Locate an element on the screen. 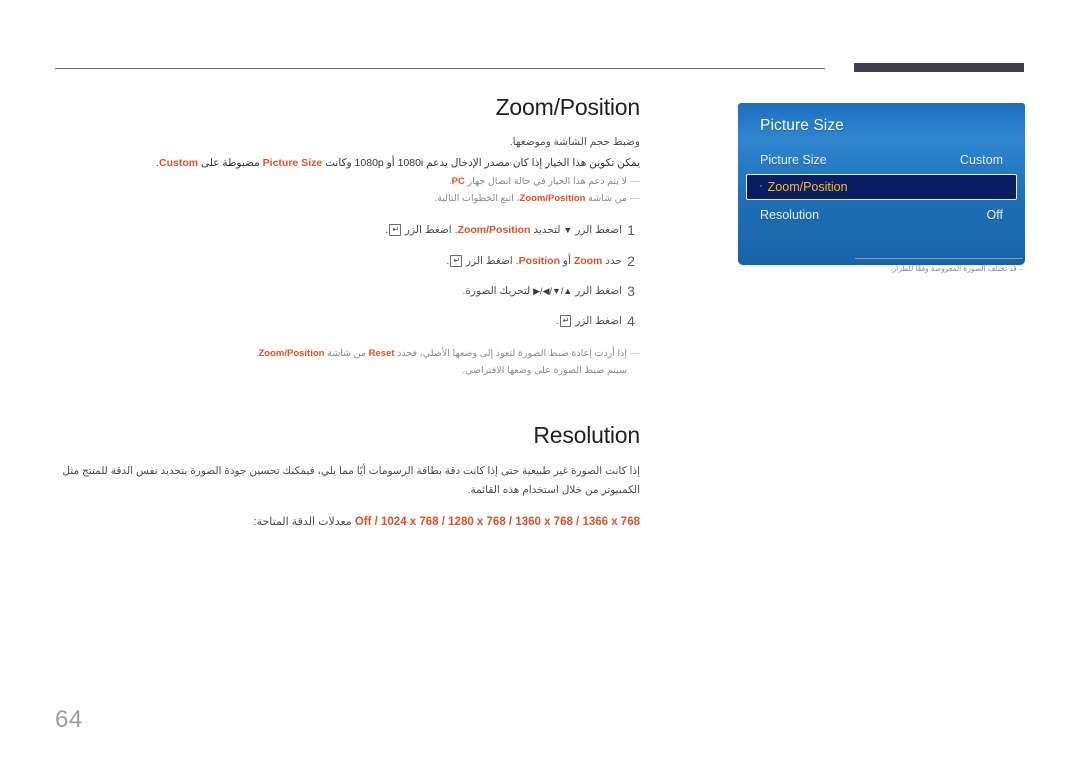 This screenshot has width=1080, height=763. step-number: 3 is located at coordinates (631, 290).